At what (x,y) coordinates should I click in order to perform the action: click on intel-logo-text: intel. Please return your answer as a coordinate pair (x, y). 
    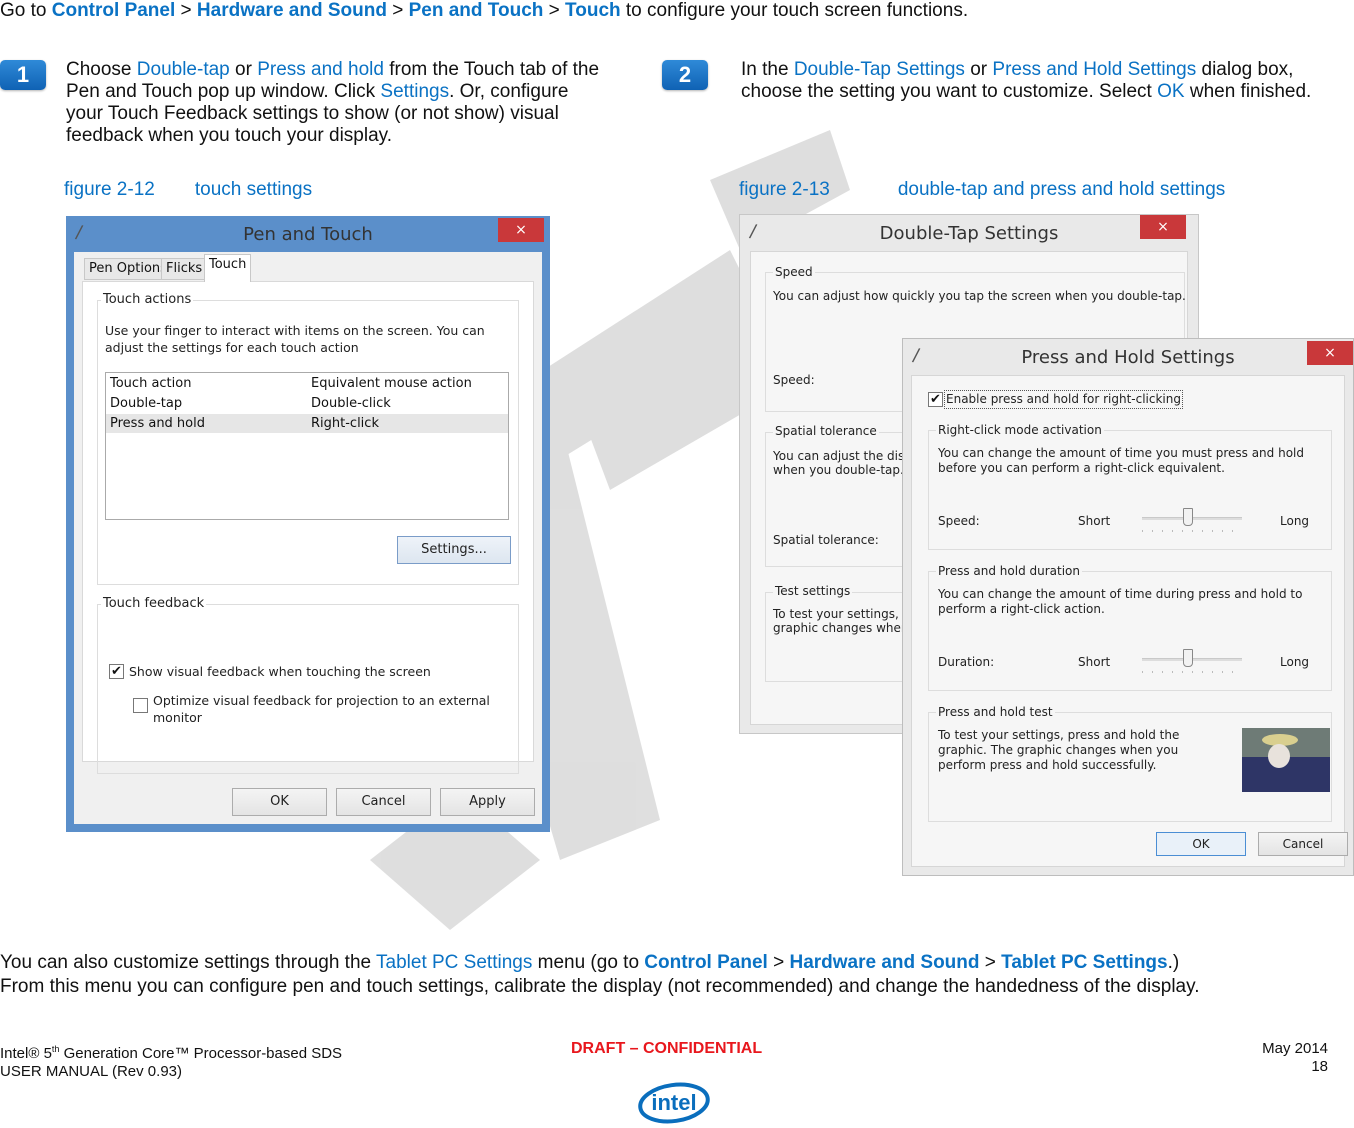
    Looking at the image, I should click on (673, 1102).